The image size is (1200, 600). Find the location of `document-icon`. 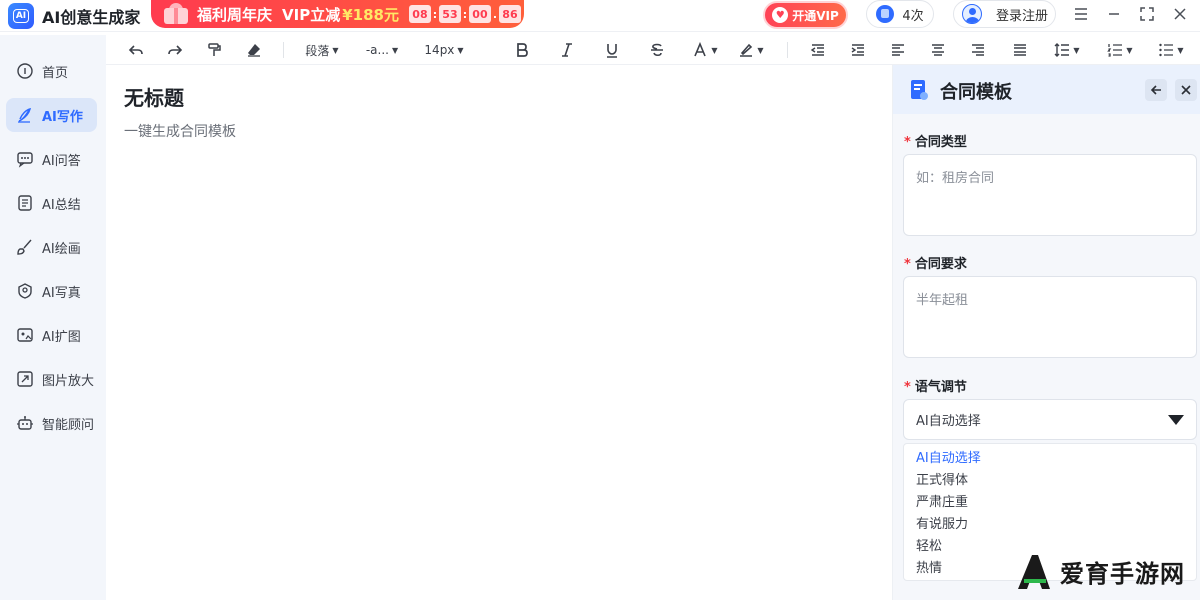

document-icon is located at coordinates (25, 203).